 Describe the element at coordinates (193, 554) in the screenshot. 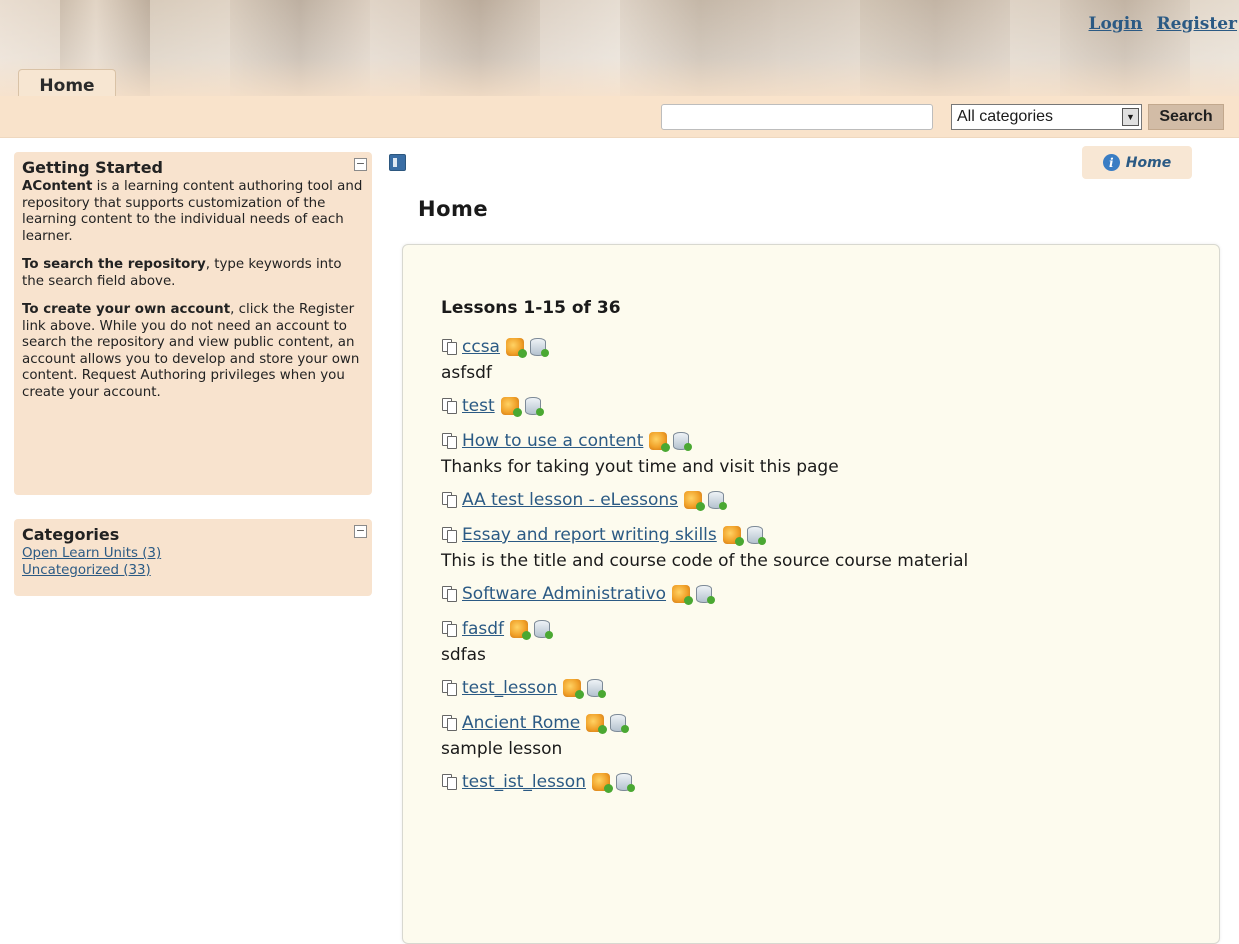

I see `category-link: Open Learn Units (3)` at that location.